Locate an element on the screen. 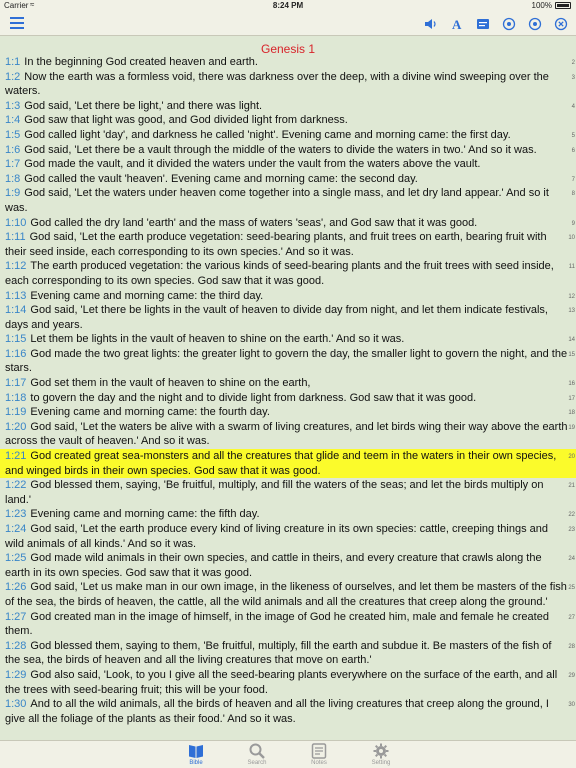  verse-note-number: 23 is located at coordinates (571, 530).